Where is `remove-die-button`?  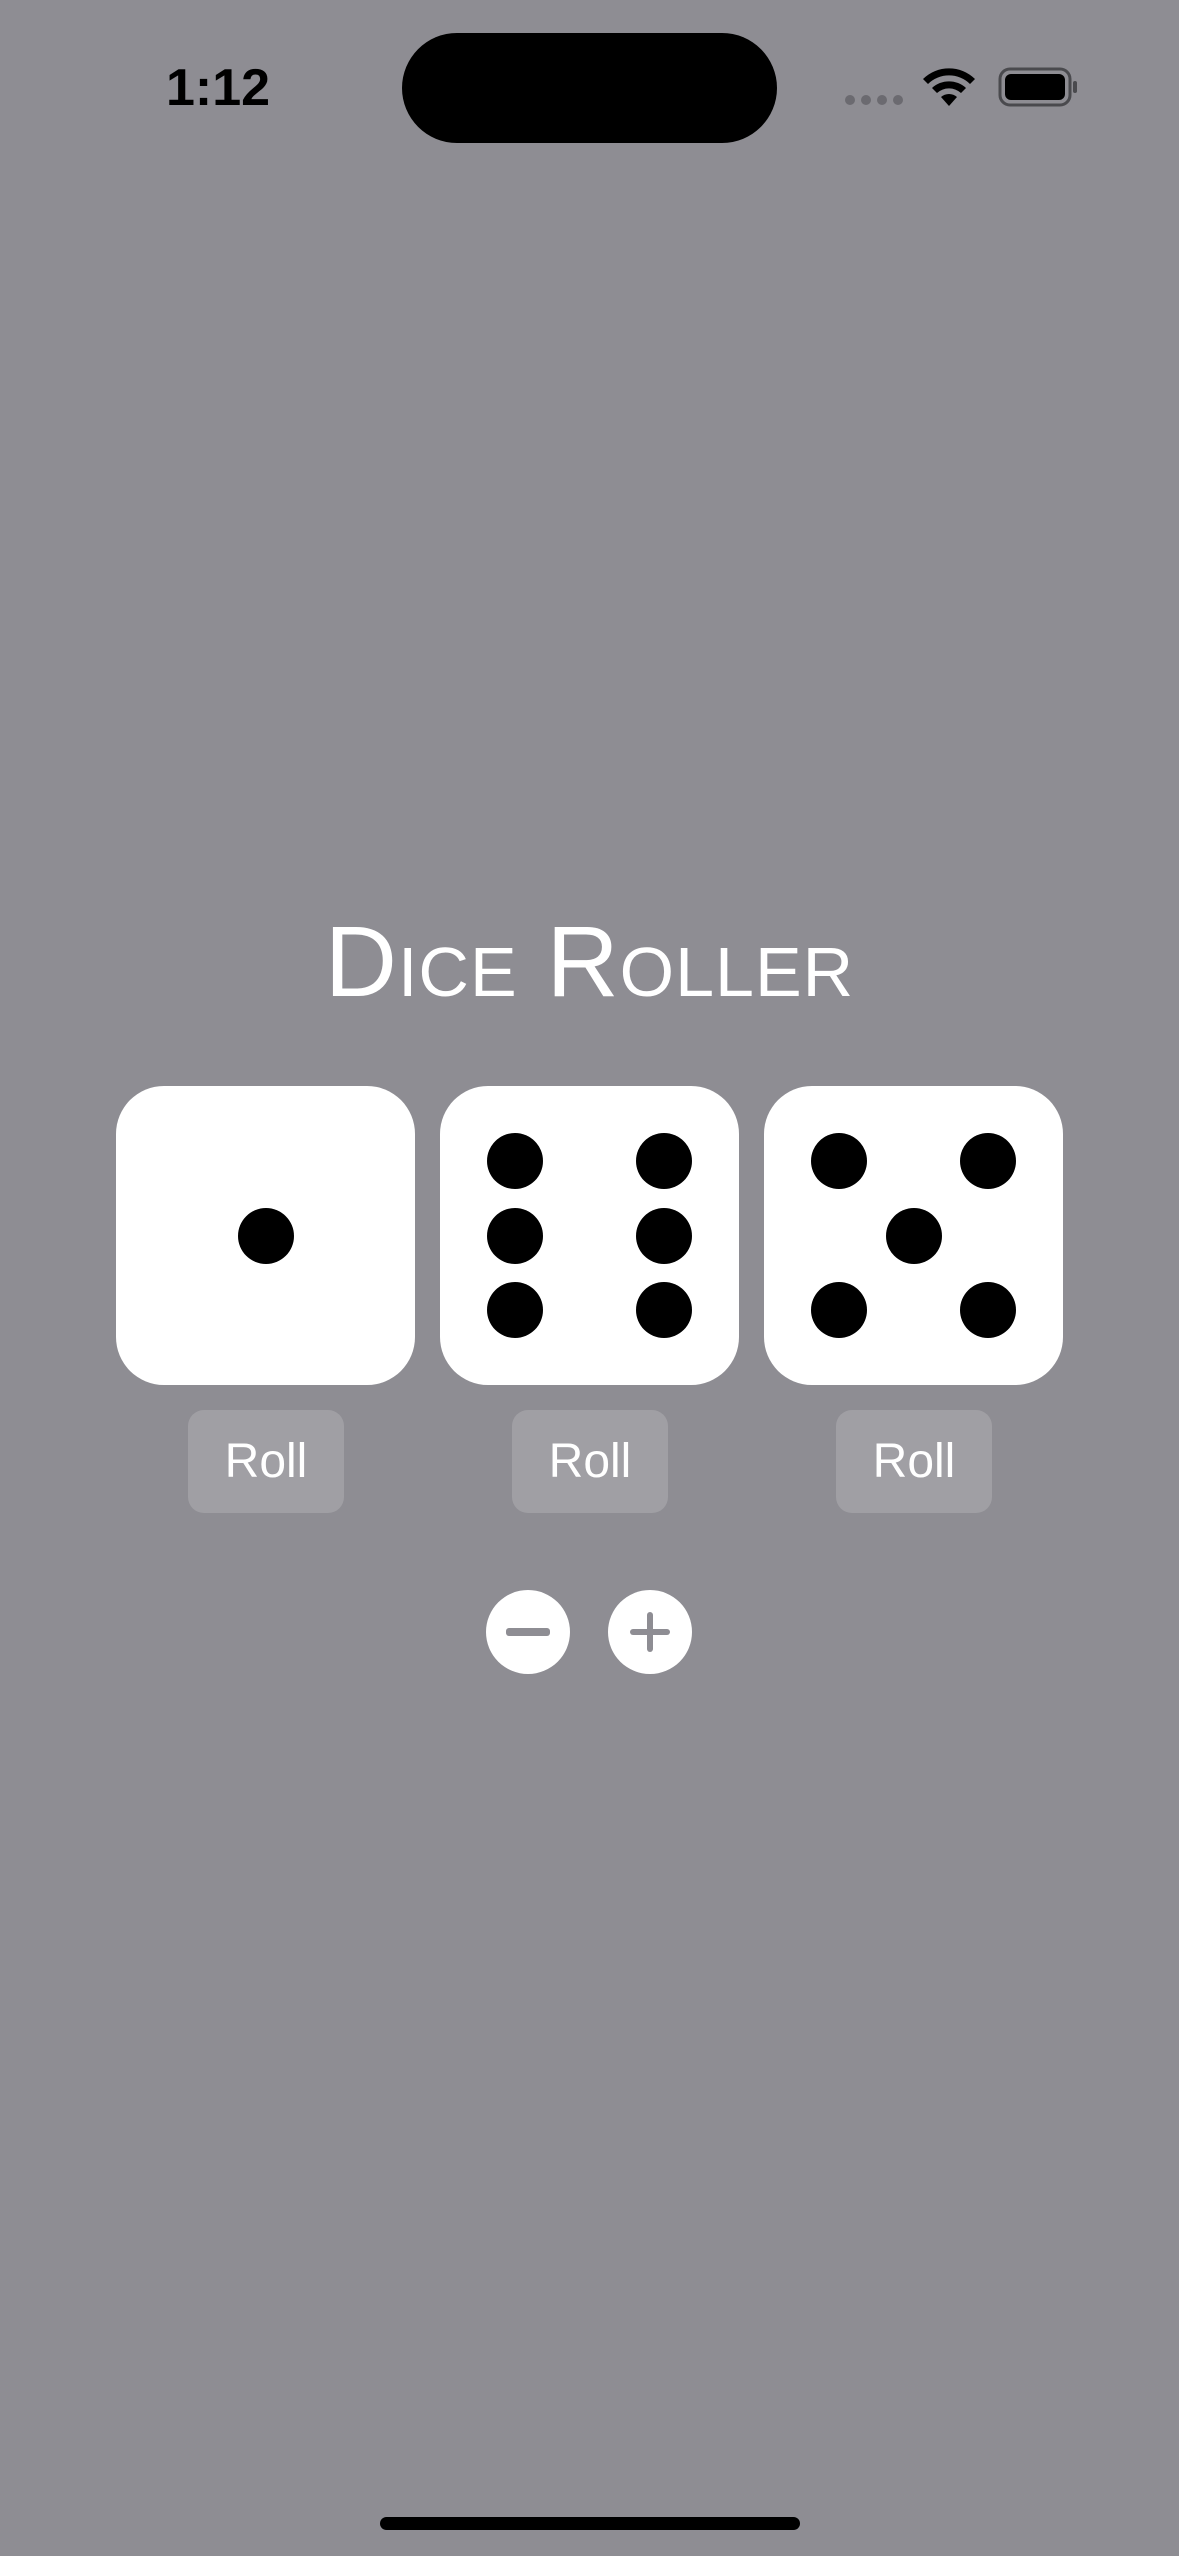
remove-die-button is located at coordinates (528, 1632).